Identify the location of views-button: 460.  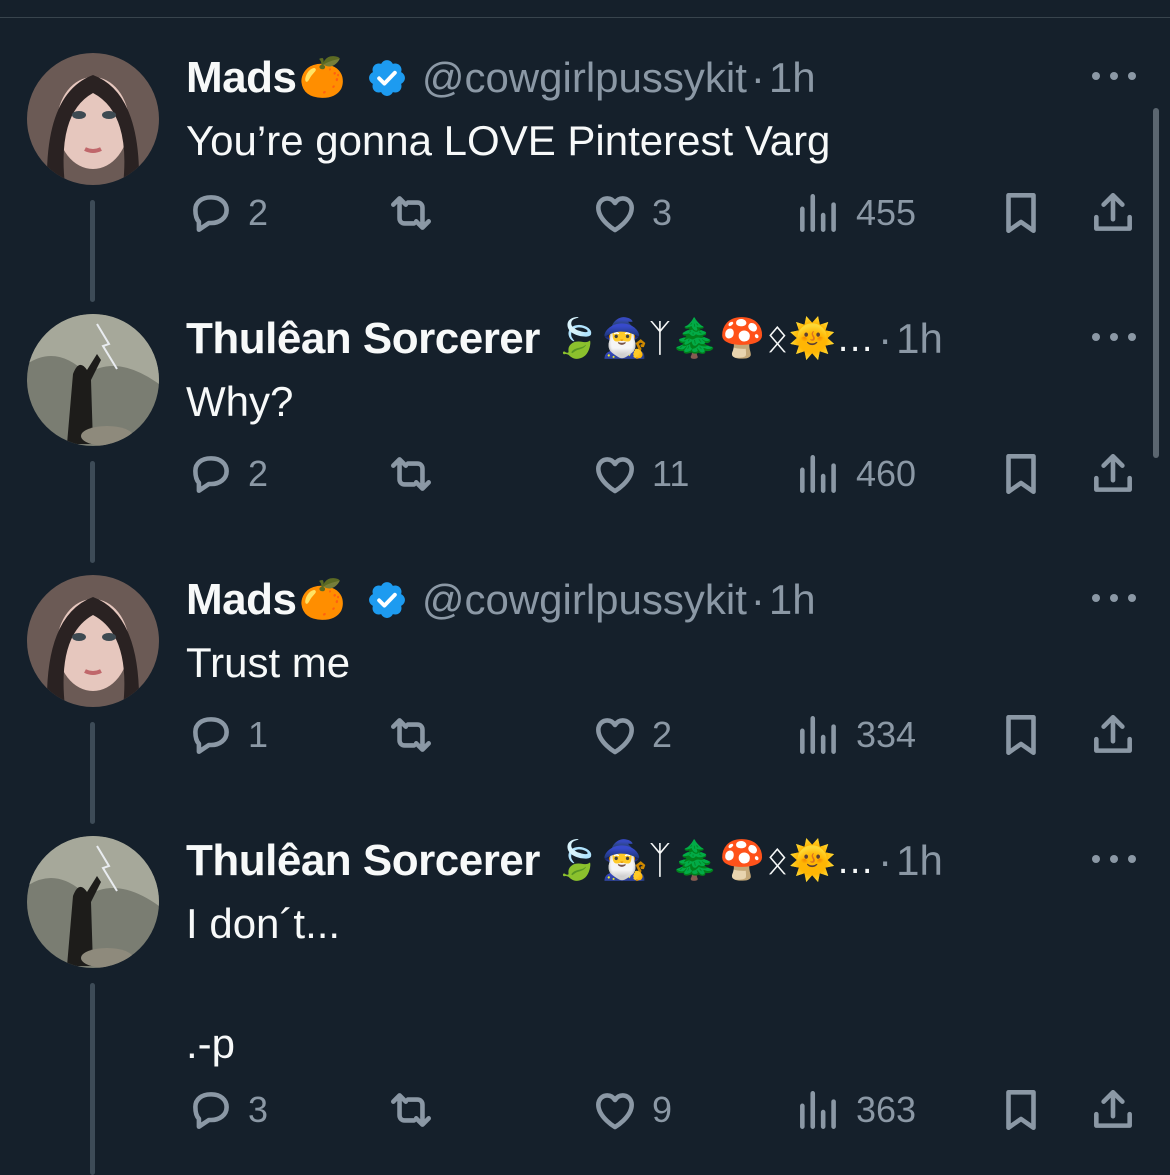
(855, 474).